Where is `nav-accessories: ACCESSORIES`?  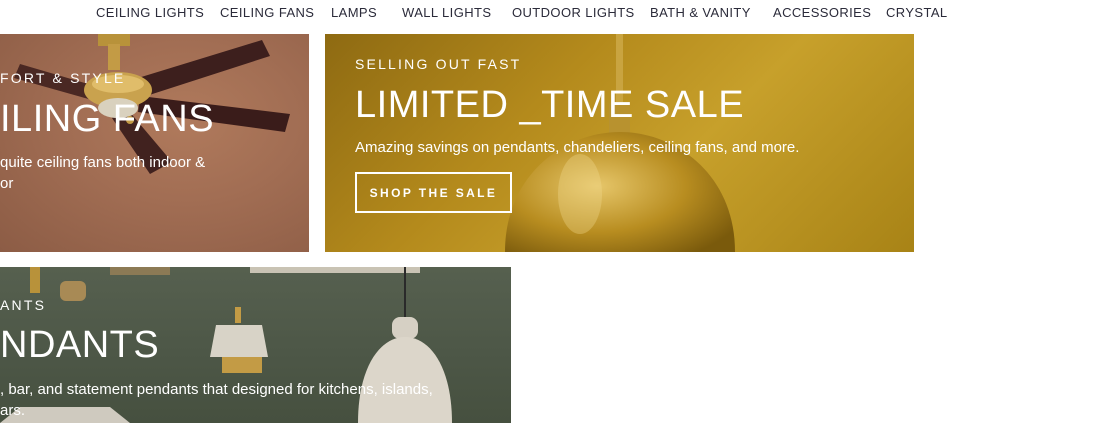 nav-accessories: ACCESSORIES is located at coordinates (822, 12).